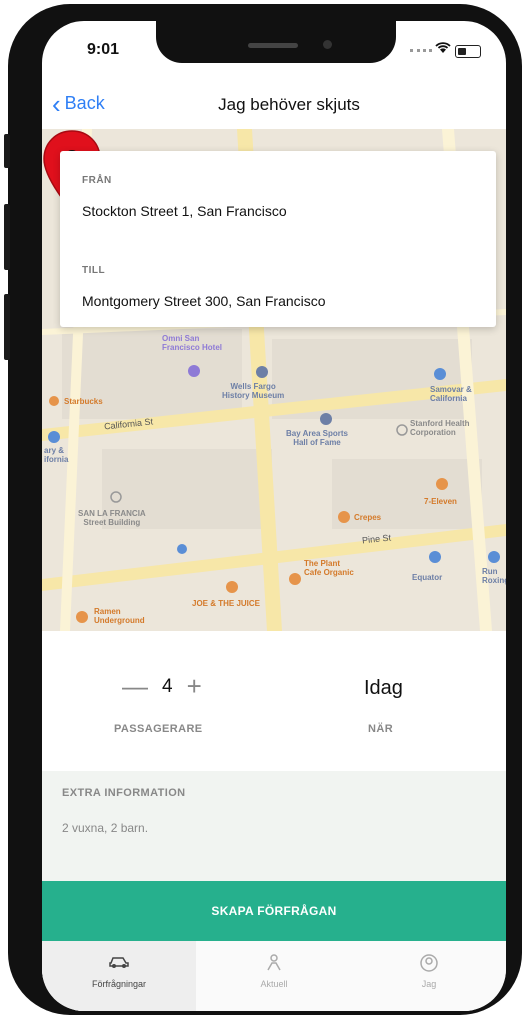 The width and height of the screenshot is (529, 1019). Describe the element at coordinates (429, 964) in the screenshot. I see `profile-icon` at that location.